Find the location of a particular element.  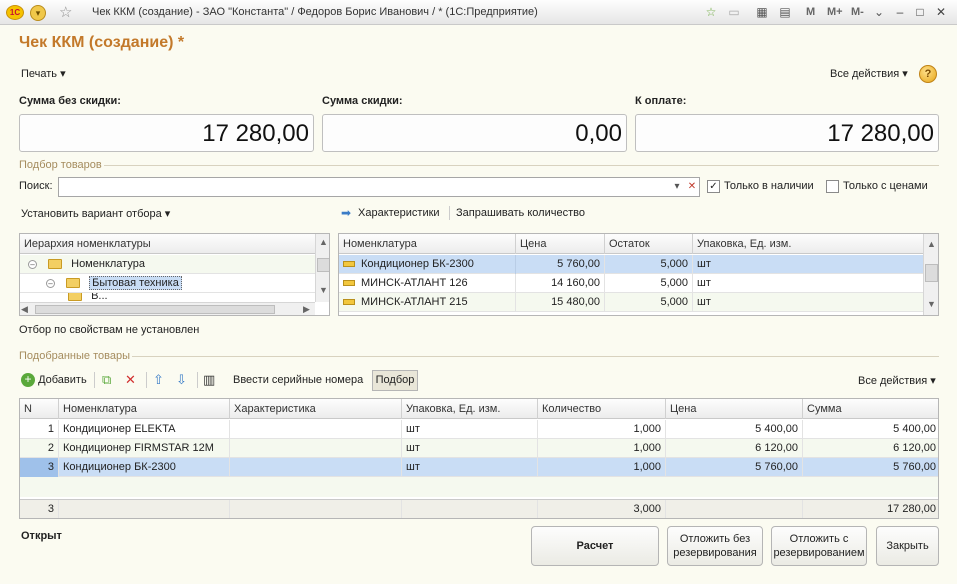

catalog-unit: шт is located at coordinates (704, 283).